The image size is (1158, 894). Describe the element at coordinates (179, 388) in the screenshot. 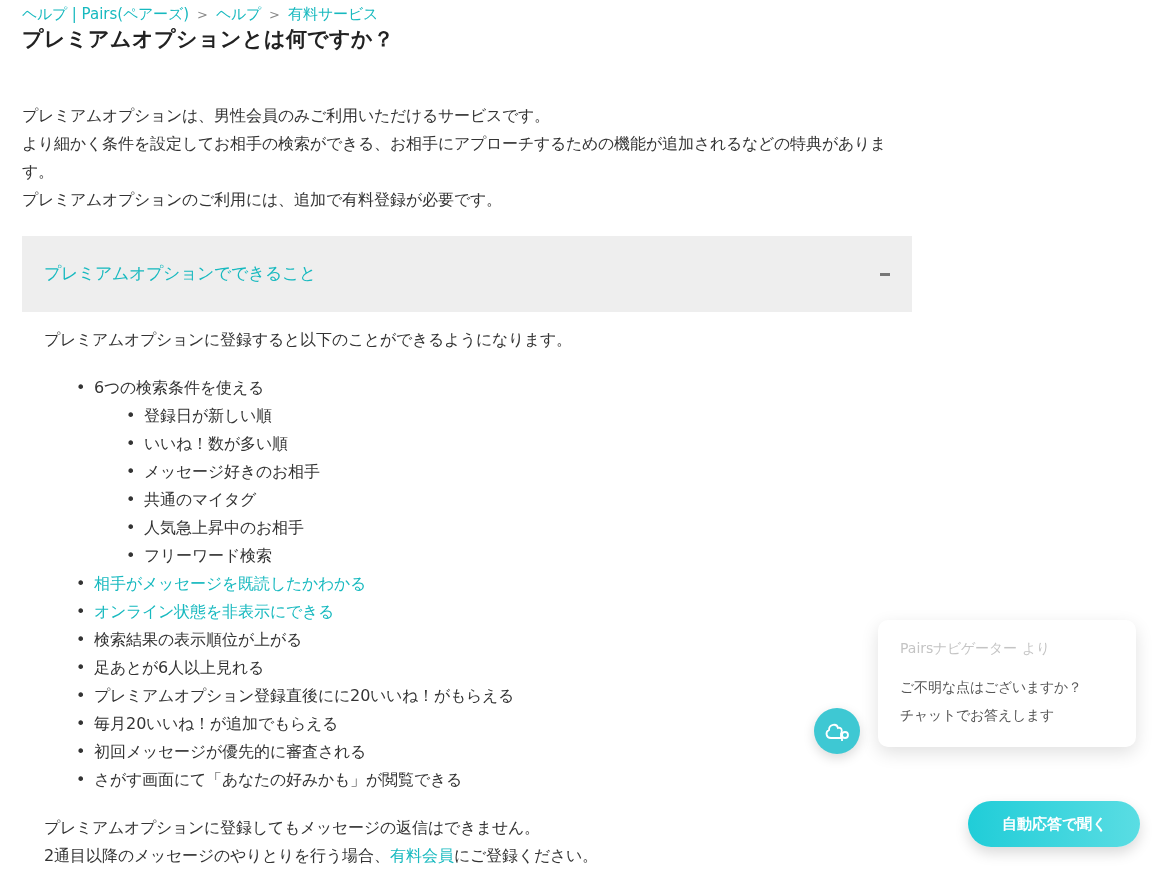

I see `feature-item: 6つの検索条件を使える` at that location.